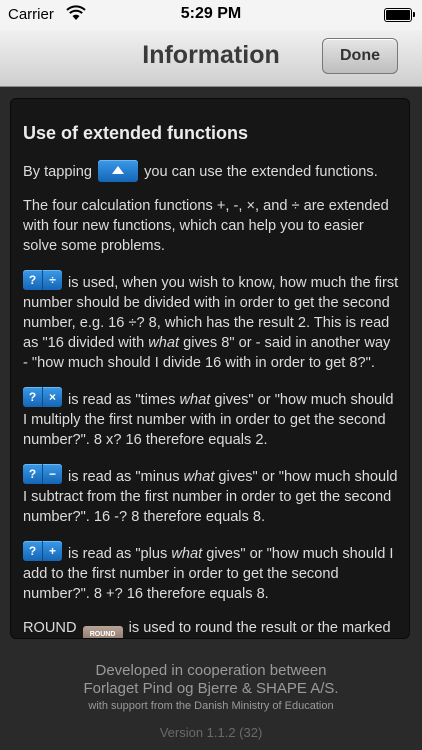  I want to click on section-heading: Use of extended functions, so click(136, 133).